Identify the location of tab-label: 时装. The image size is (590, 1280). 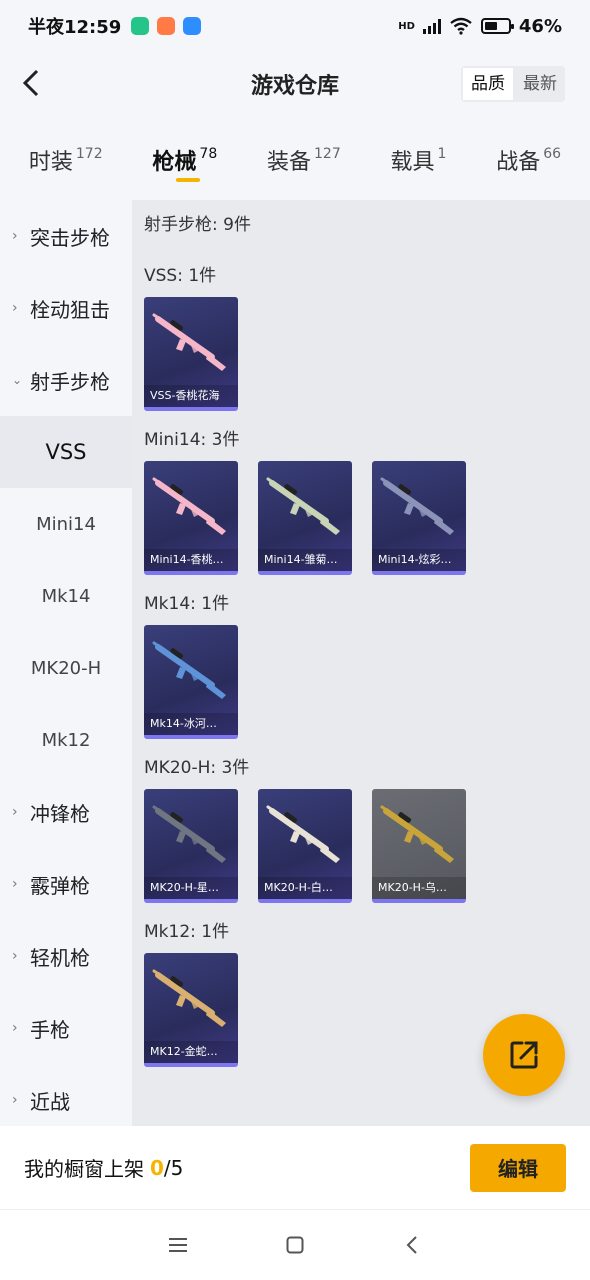
(50, 162).